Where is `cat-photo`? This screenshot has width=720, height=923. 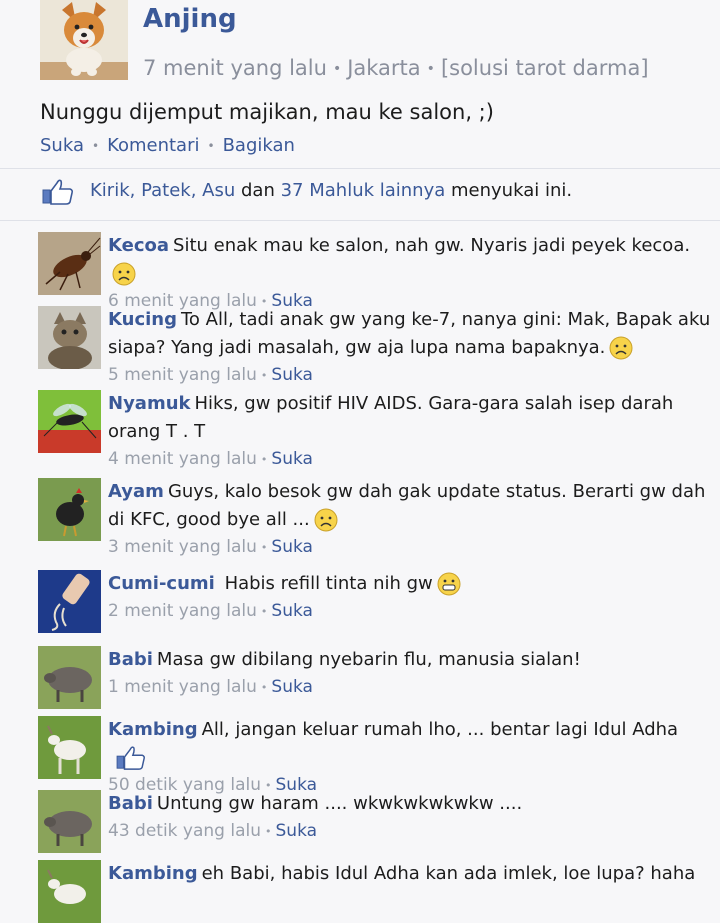 cat-photo is located at coordinates (69, 337).